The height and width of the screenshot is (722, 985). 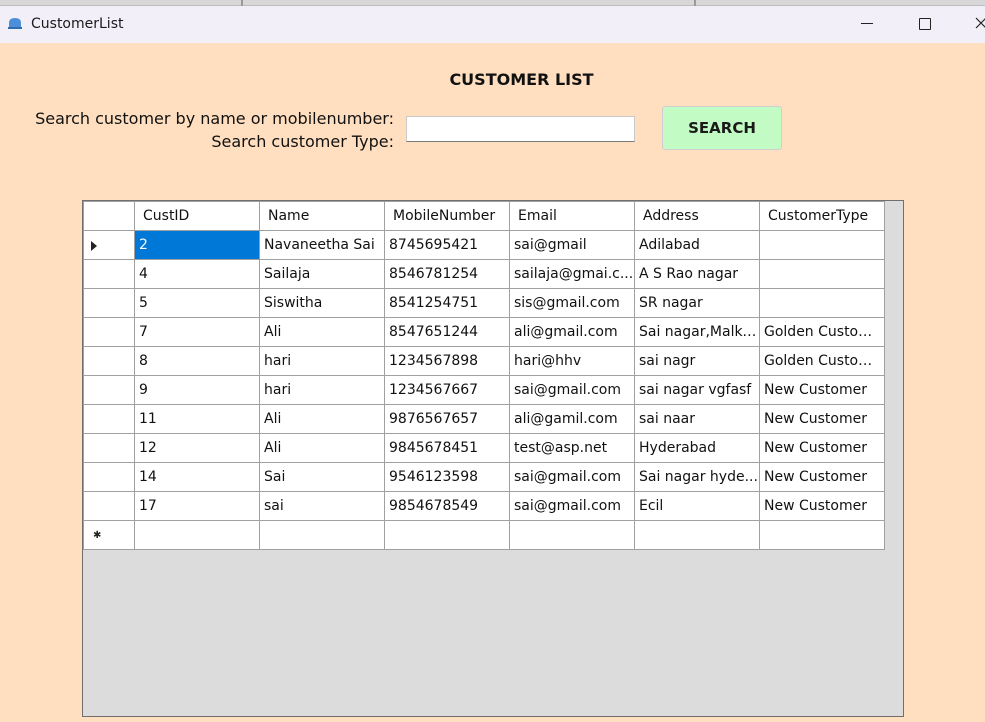 I want to click on table-cell: 8, so click(x=197, y=361).